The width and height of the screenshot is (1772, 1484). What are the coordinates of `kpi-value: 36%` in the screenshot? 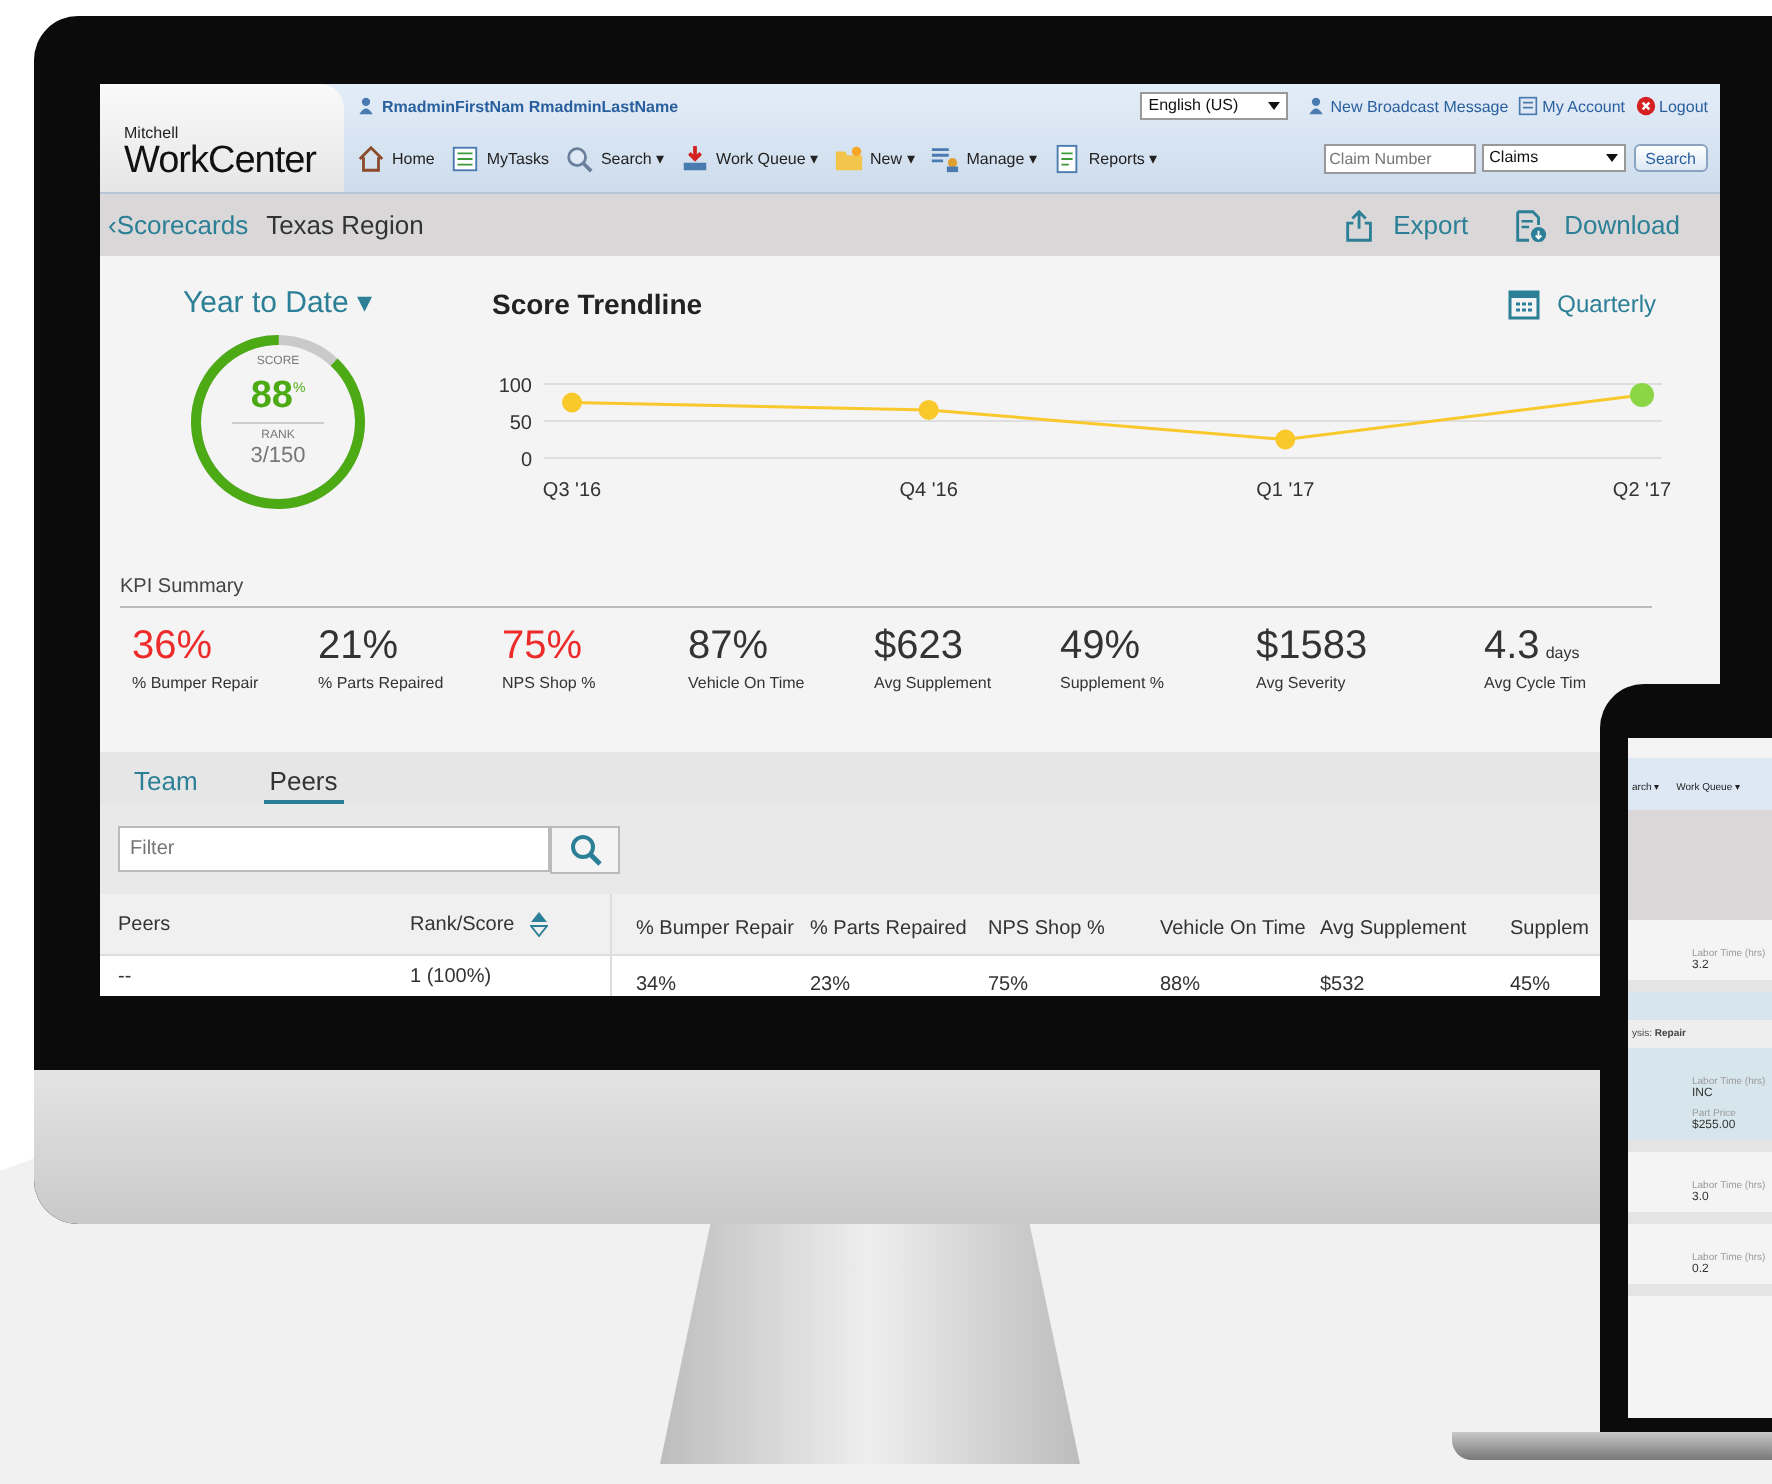 It's located at (173, 646).